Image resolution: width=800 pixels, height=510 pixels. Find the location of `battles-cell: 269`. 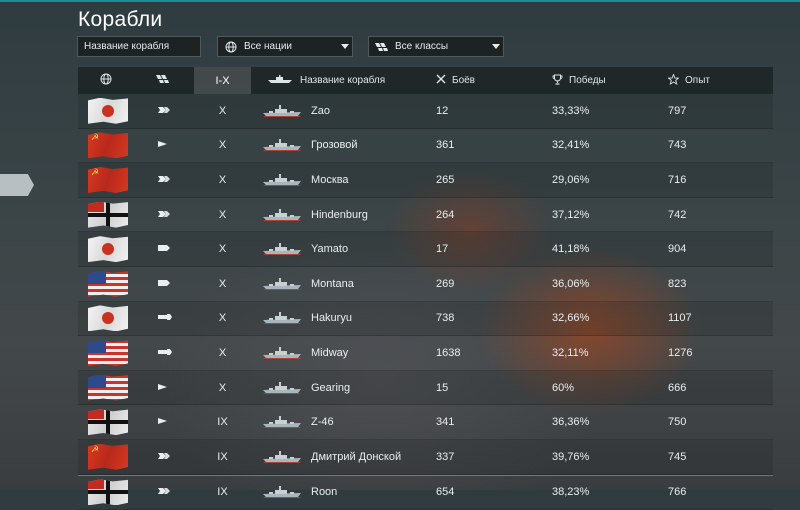

battles-cell: 269 is located at coordinates (445, 283).